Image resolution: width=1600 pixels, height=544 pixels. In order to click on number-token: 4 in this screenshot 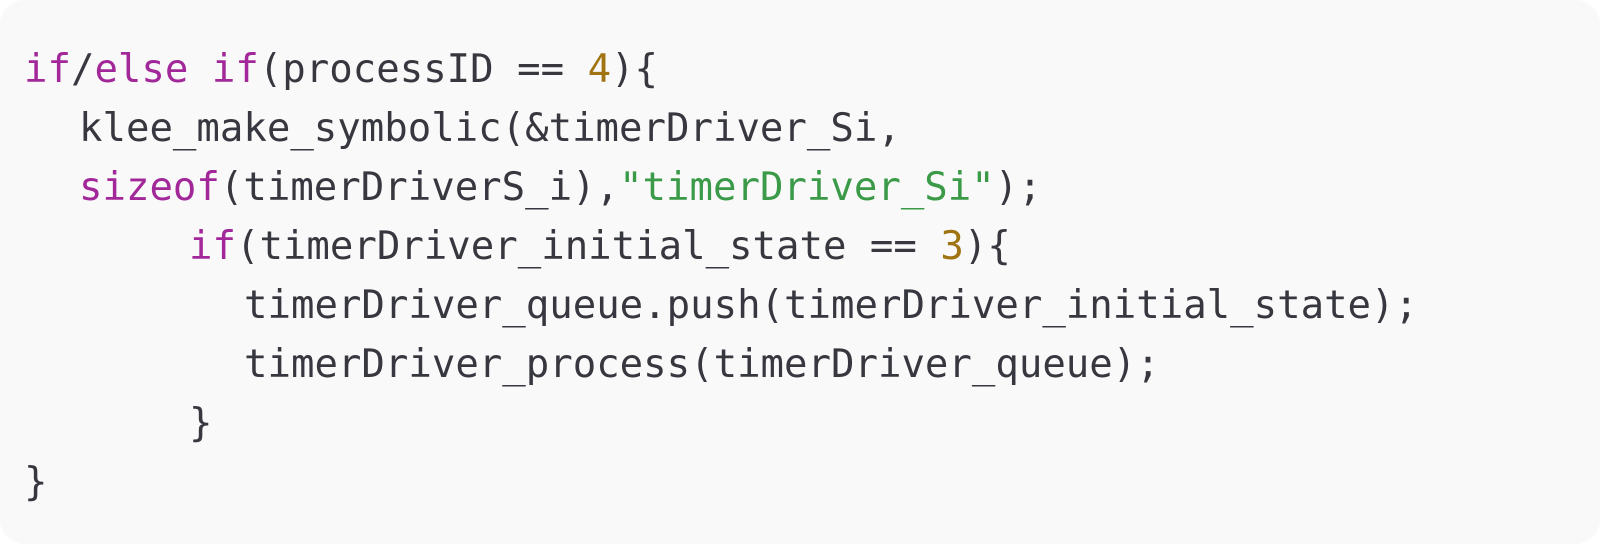, I will do `click(599, 69)`.